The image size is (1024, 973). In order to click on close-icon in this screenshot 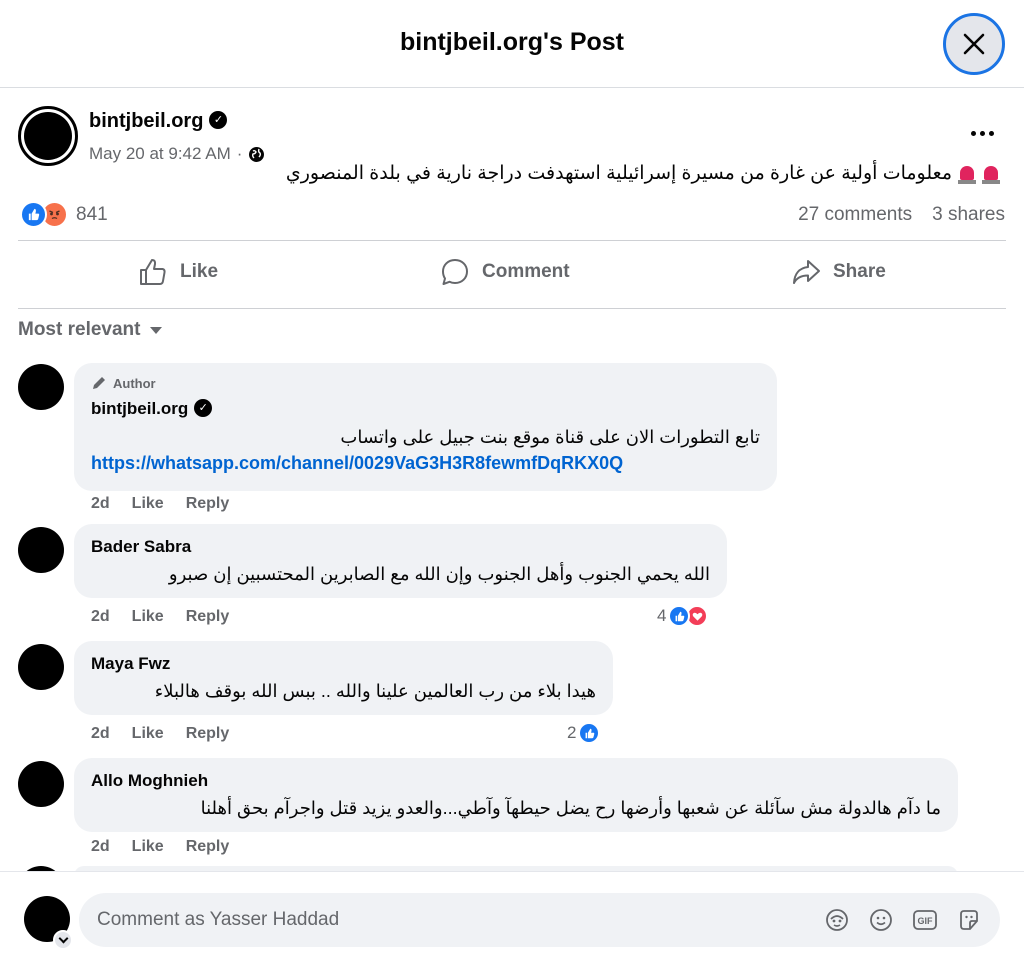, I will do `click(974, 44)`.